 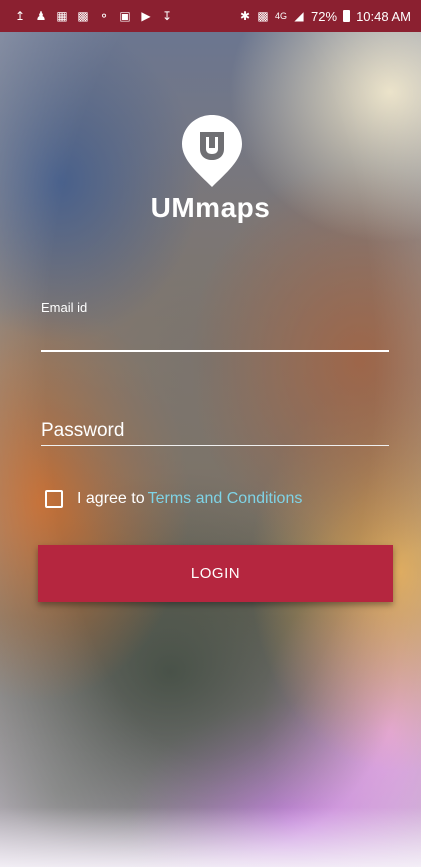 I want to click on terms-link: Terms and Conditions, so click(x=225, y=499).